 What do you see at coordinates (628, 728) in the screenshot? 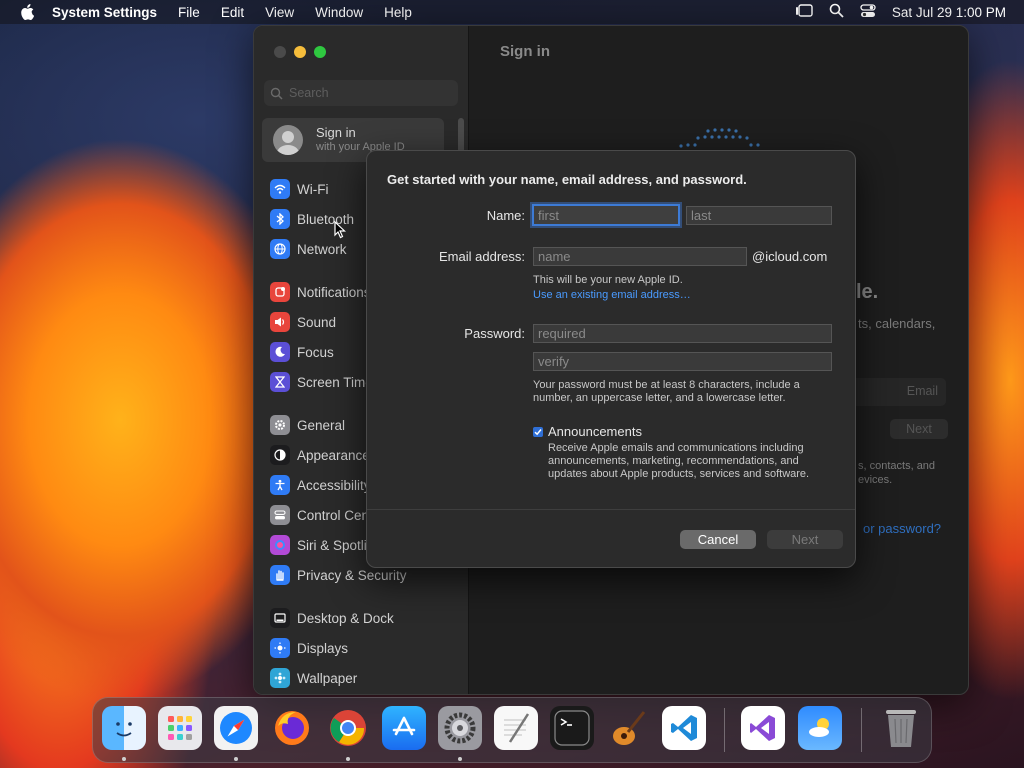
I see `garageband-icon` at bounding box center [628, 728].